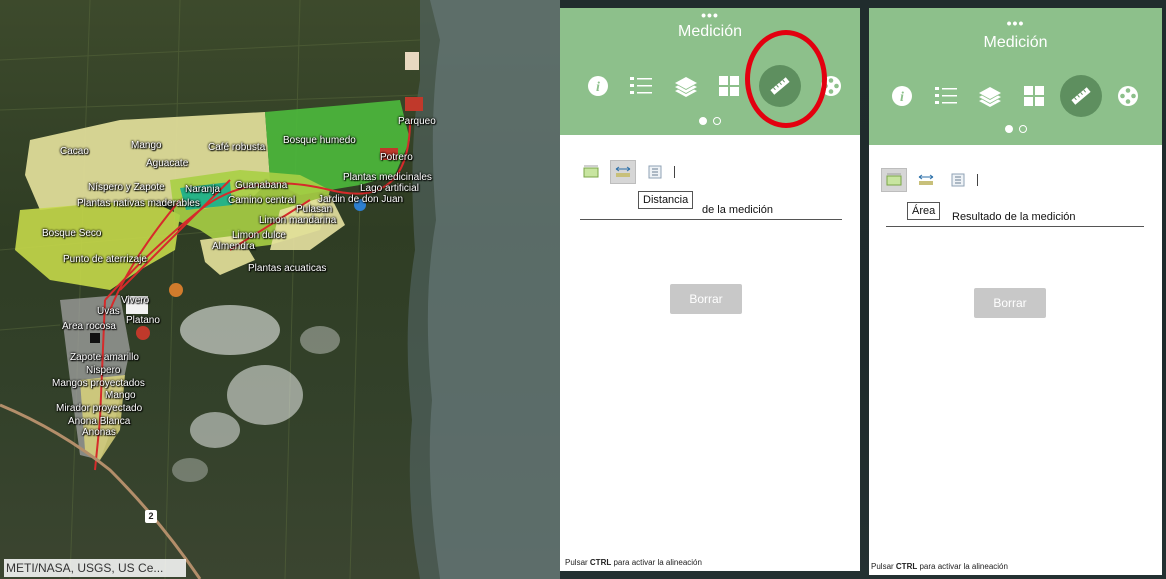  Describe the element at coordinates (120, 395) in the screenshot. I see `map-label-mango-2: Mango` at that location.